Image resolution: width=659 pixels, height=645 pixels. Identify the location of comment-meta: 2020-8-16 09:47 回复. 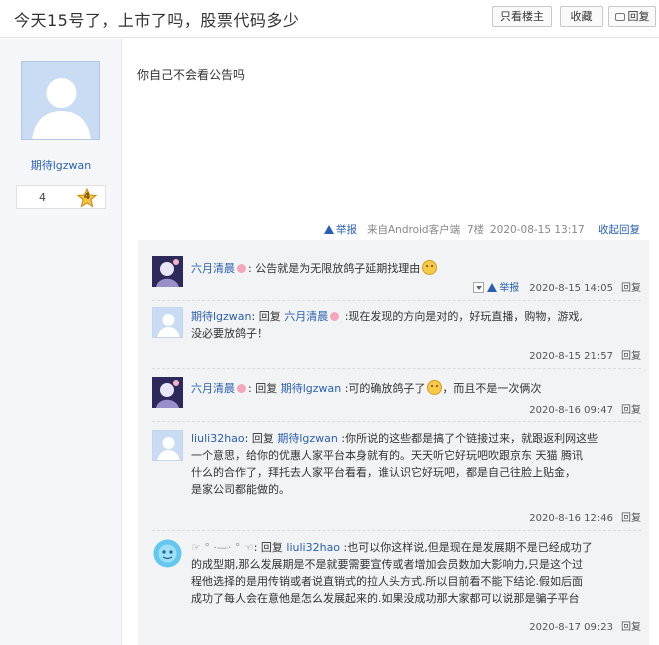
(585, 411).